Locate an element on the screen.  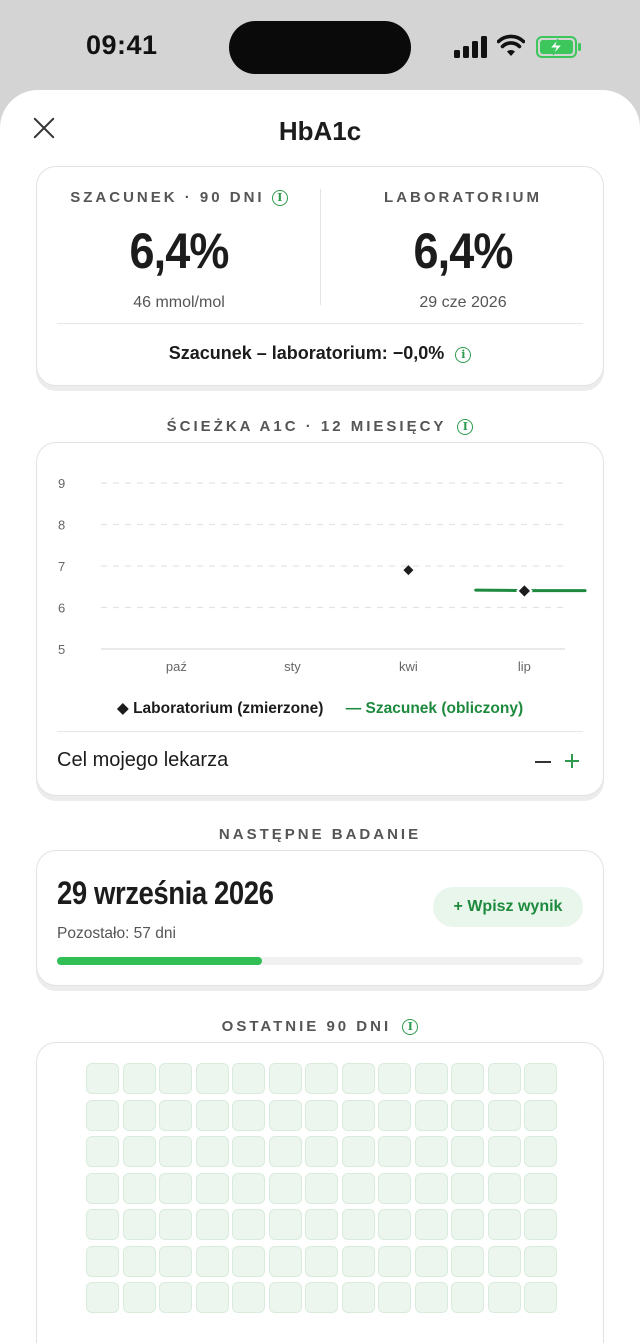
enter-result-button: + Wpisz wynik is located at coordinates (508, 907).